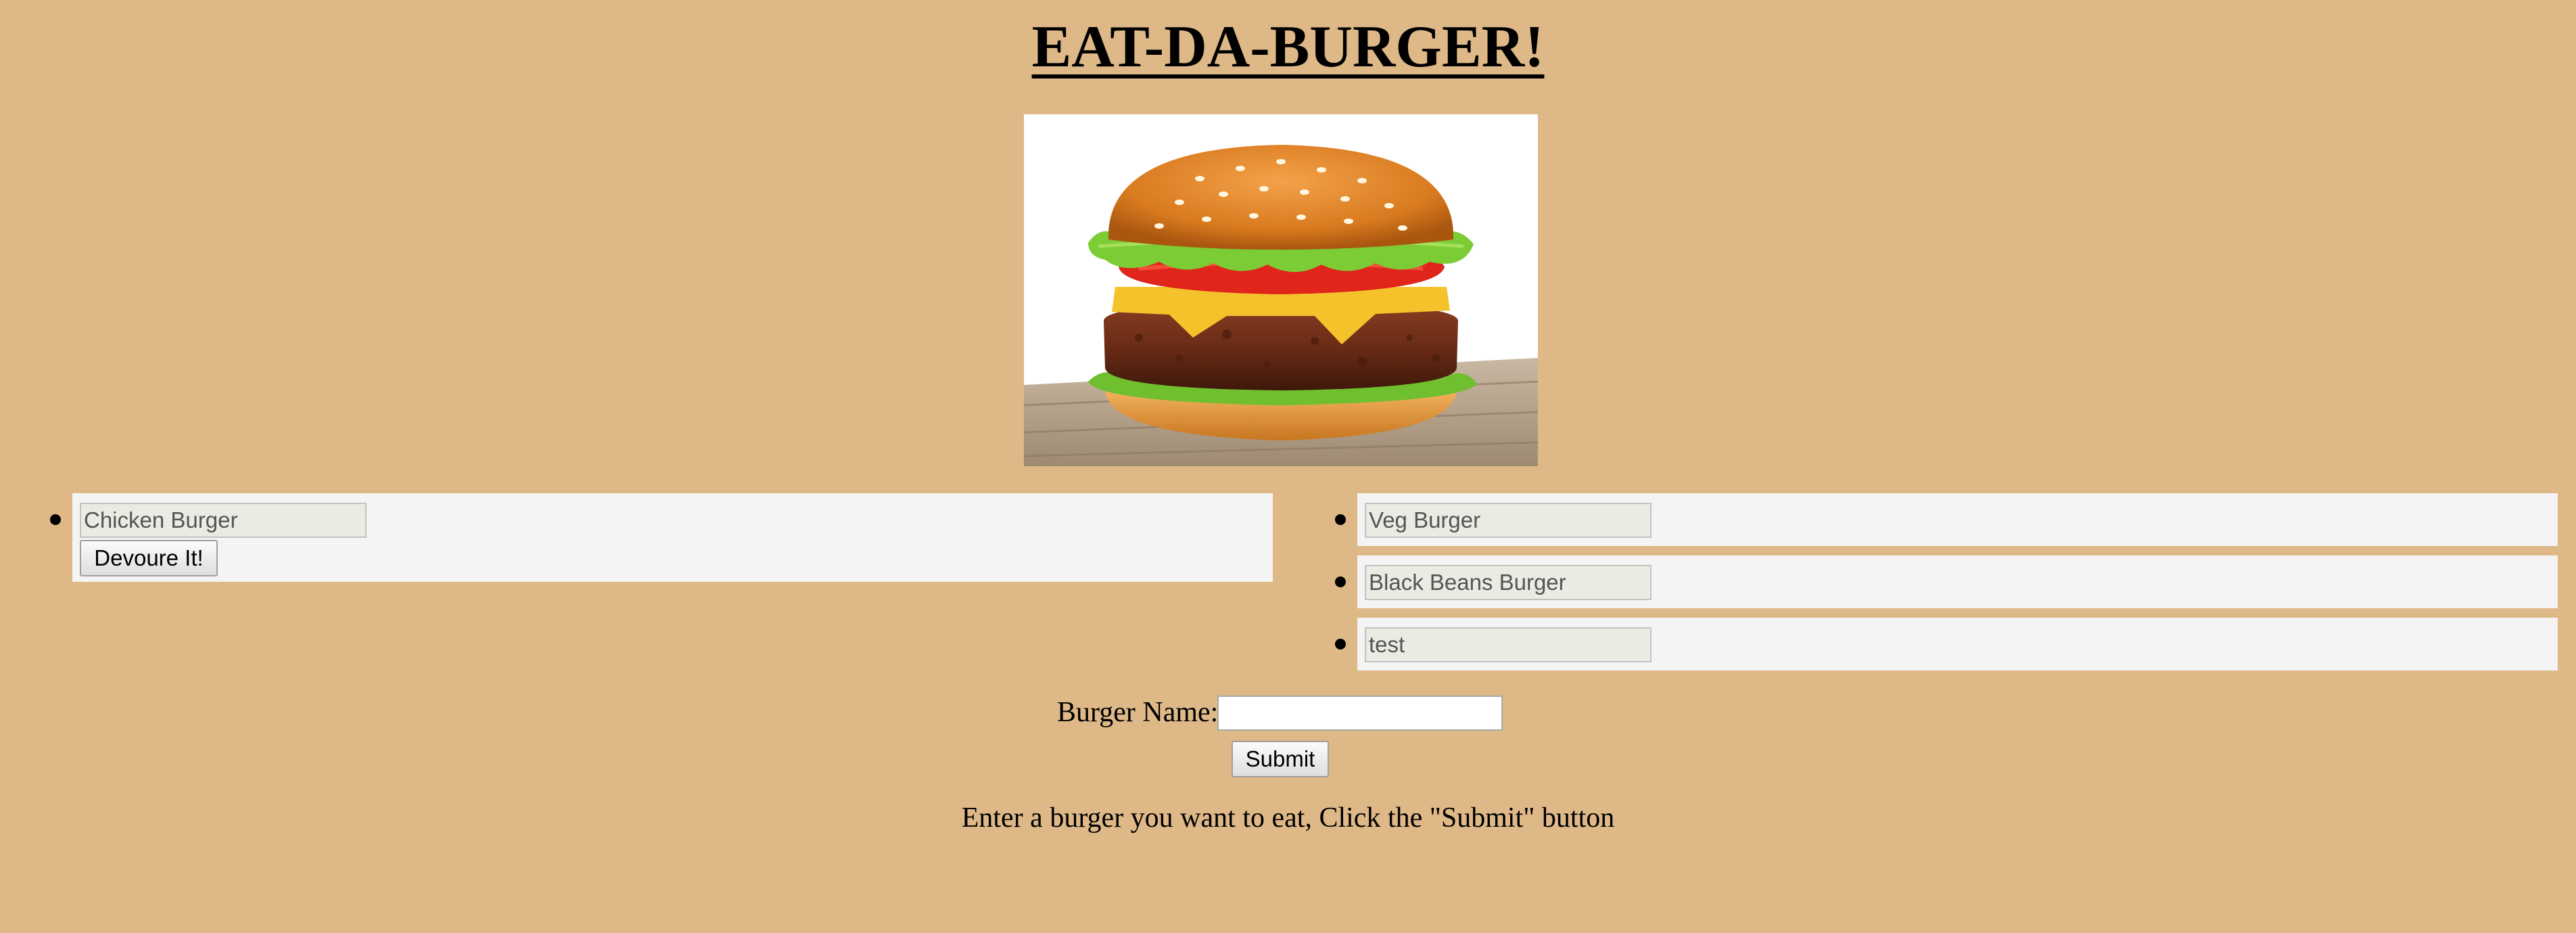  I want to click on not-devoured-list: Devoure It!, so click(661, 542).